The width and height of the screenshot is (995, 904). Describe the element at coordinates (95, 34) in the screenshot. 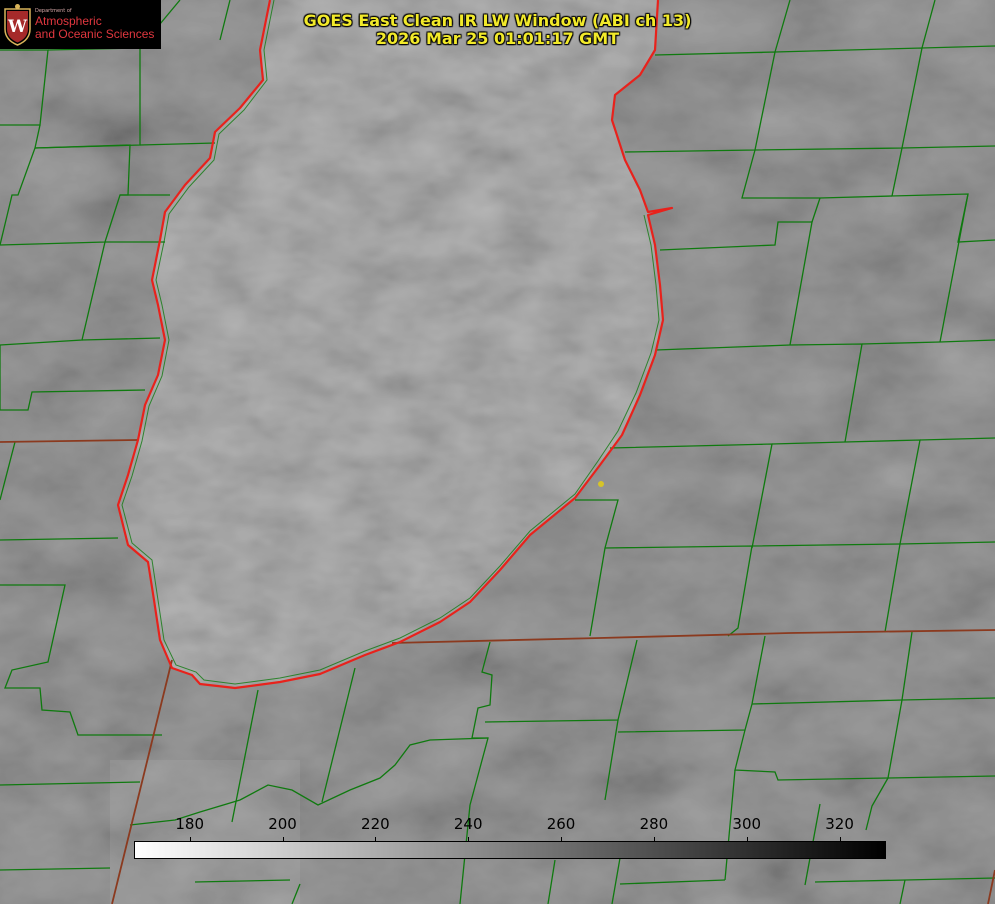

I see `logo-name-line2: and Oceanic Sciences` at that location.